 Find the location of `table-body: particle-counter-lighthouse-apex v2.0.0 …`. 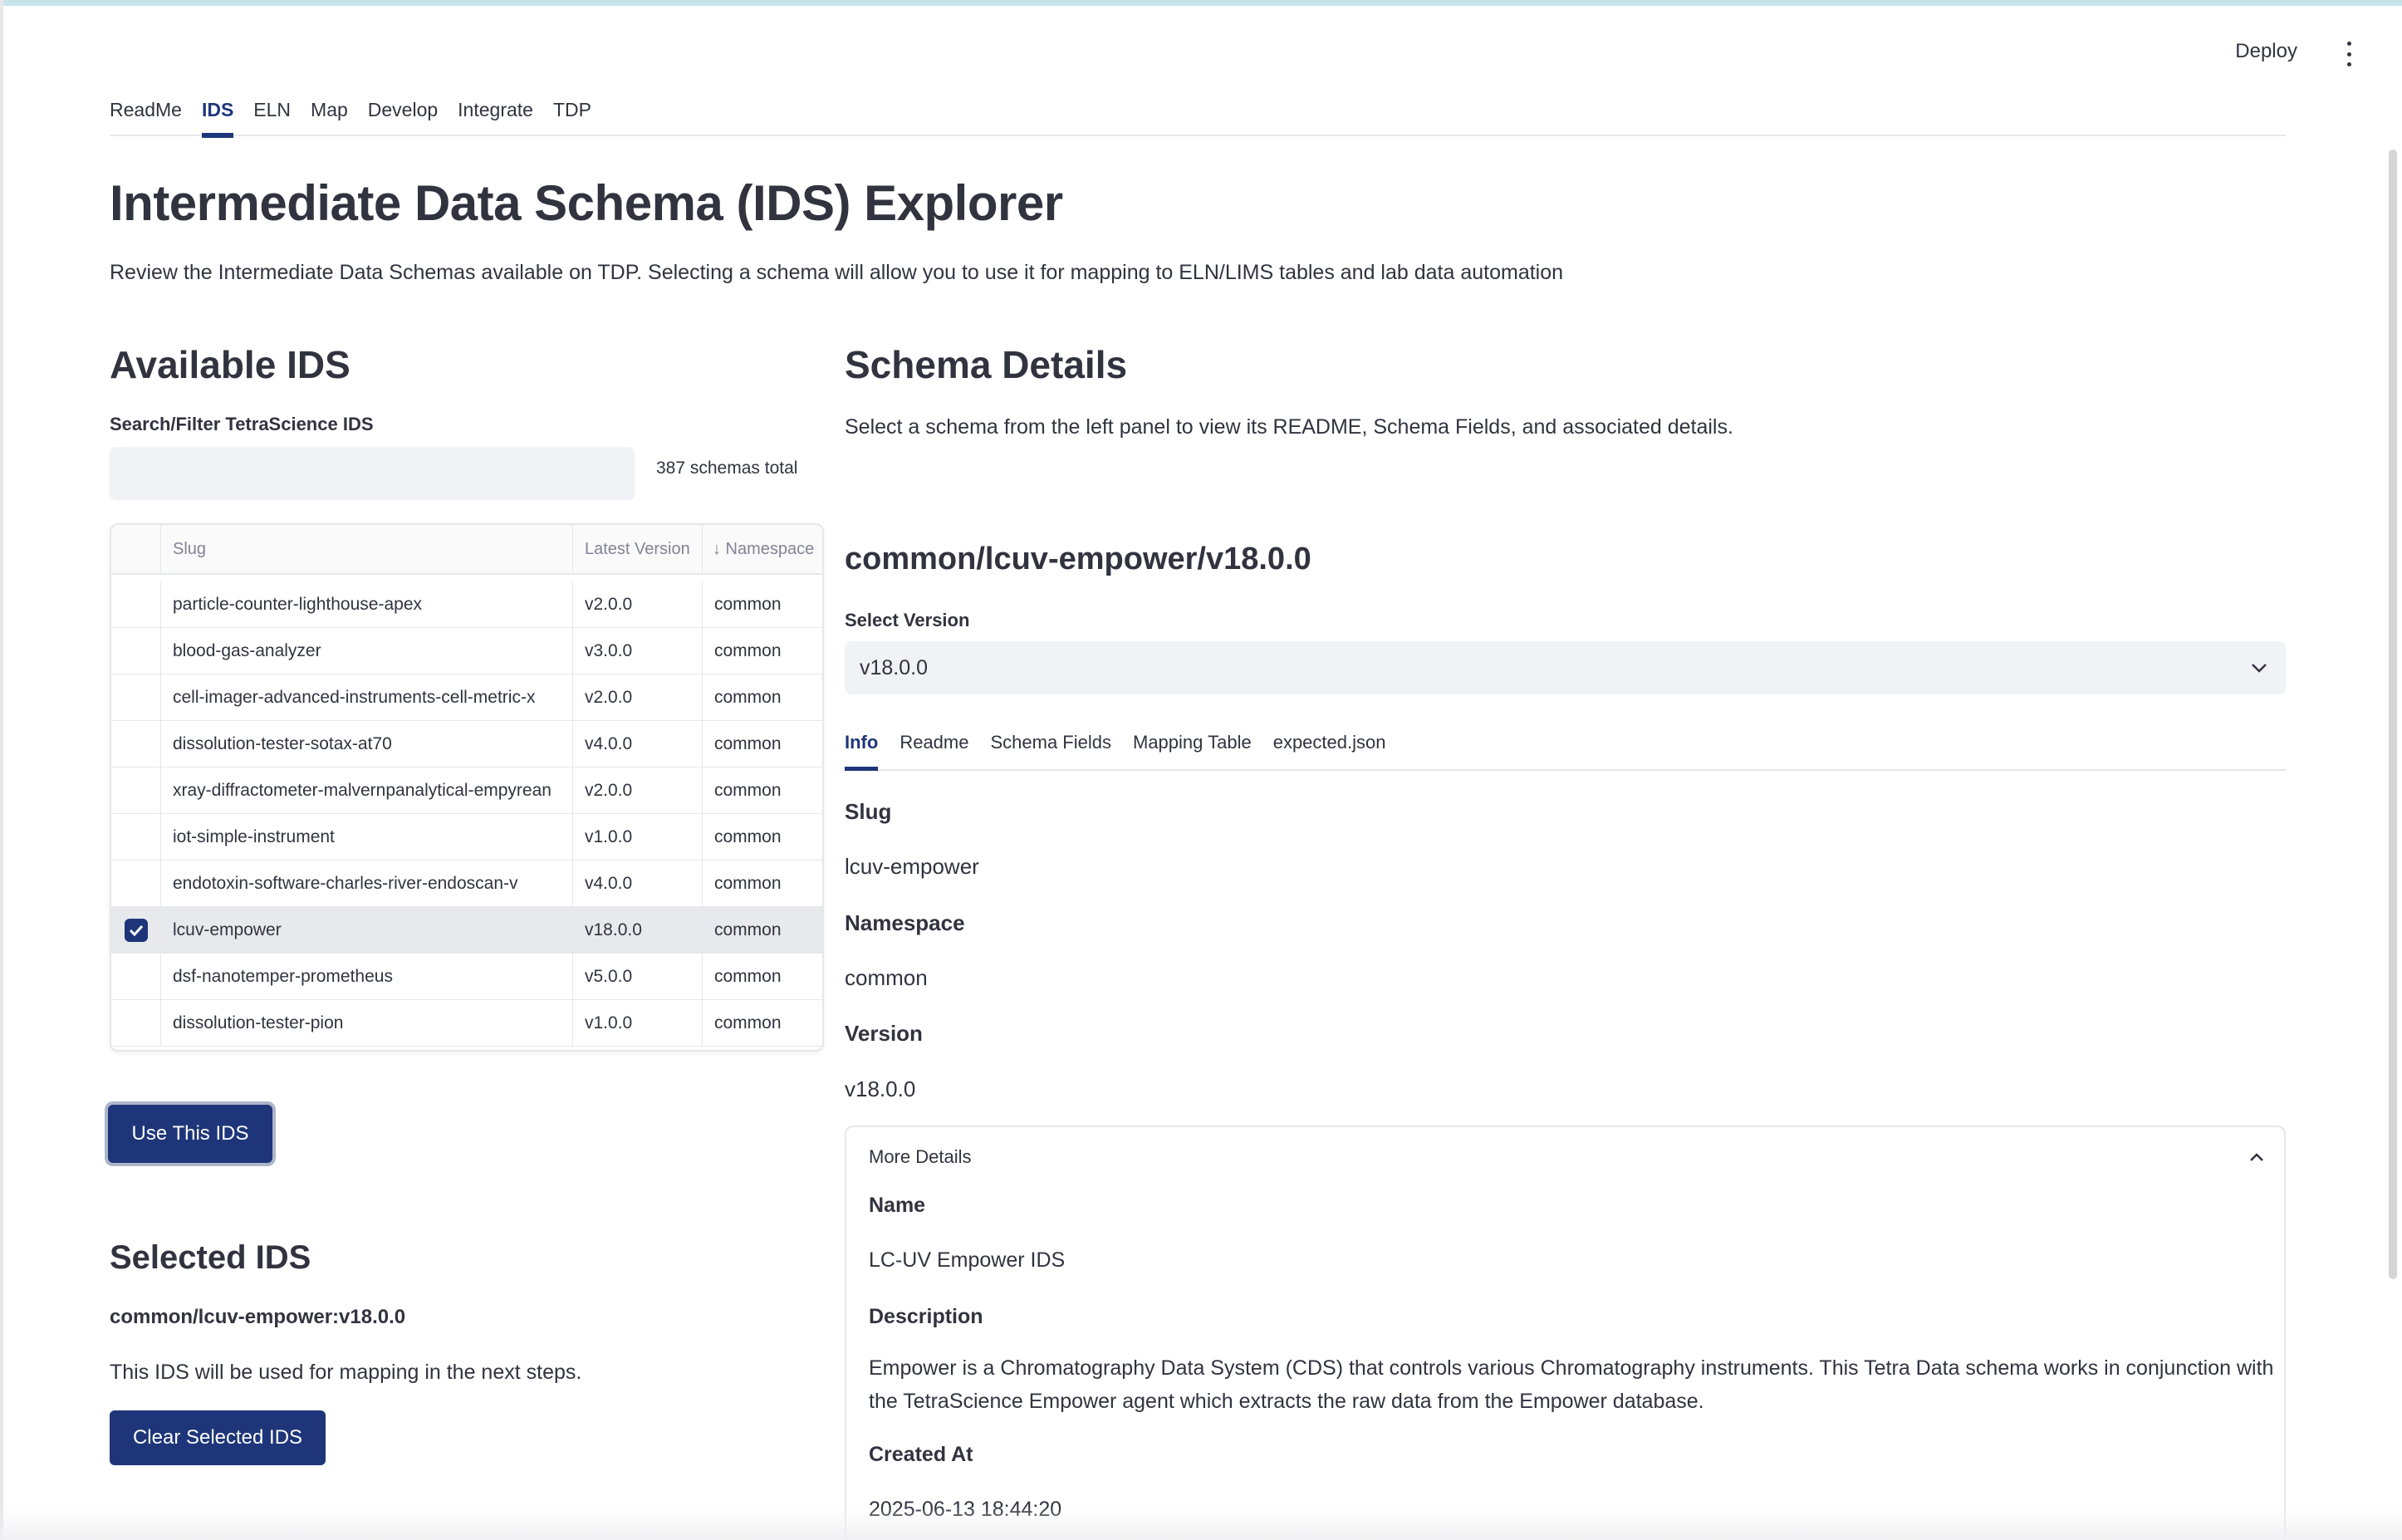

table-body: particle-counter-lighthouse-apex v2.0.0 … is located at coordinates (467, 814).